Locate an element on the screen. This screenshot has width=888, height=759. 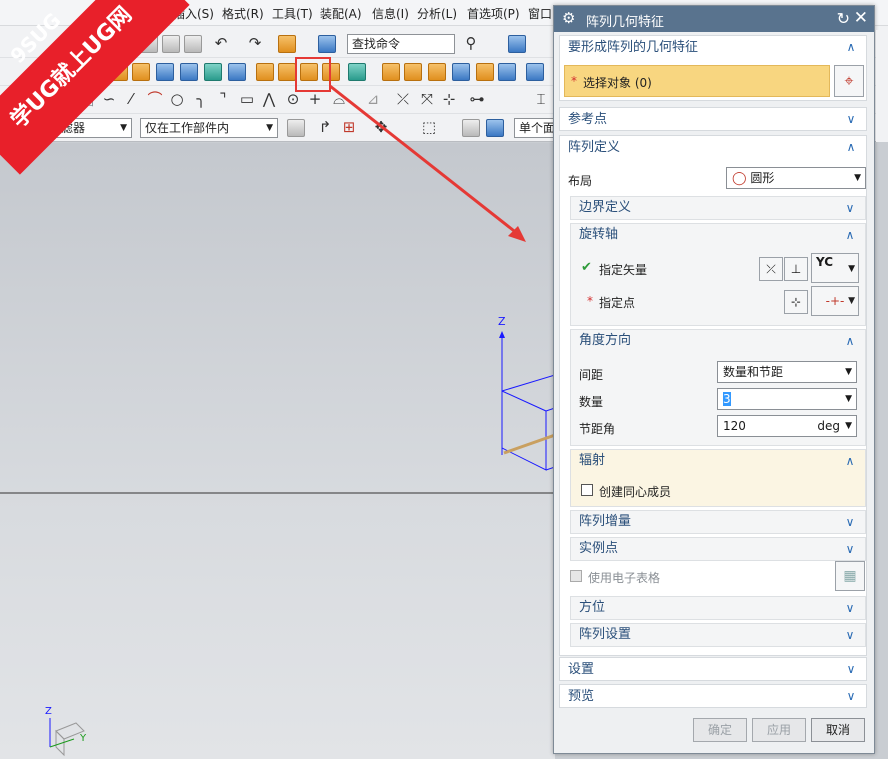
reference-point-section: 参考点 ∨ is located at coordinates (713, 119).